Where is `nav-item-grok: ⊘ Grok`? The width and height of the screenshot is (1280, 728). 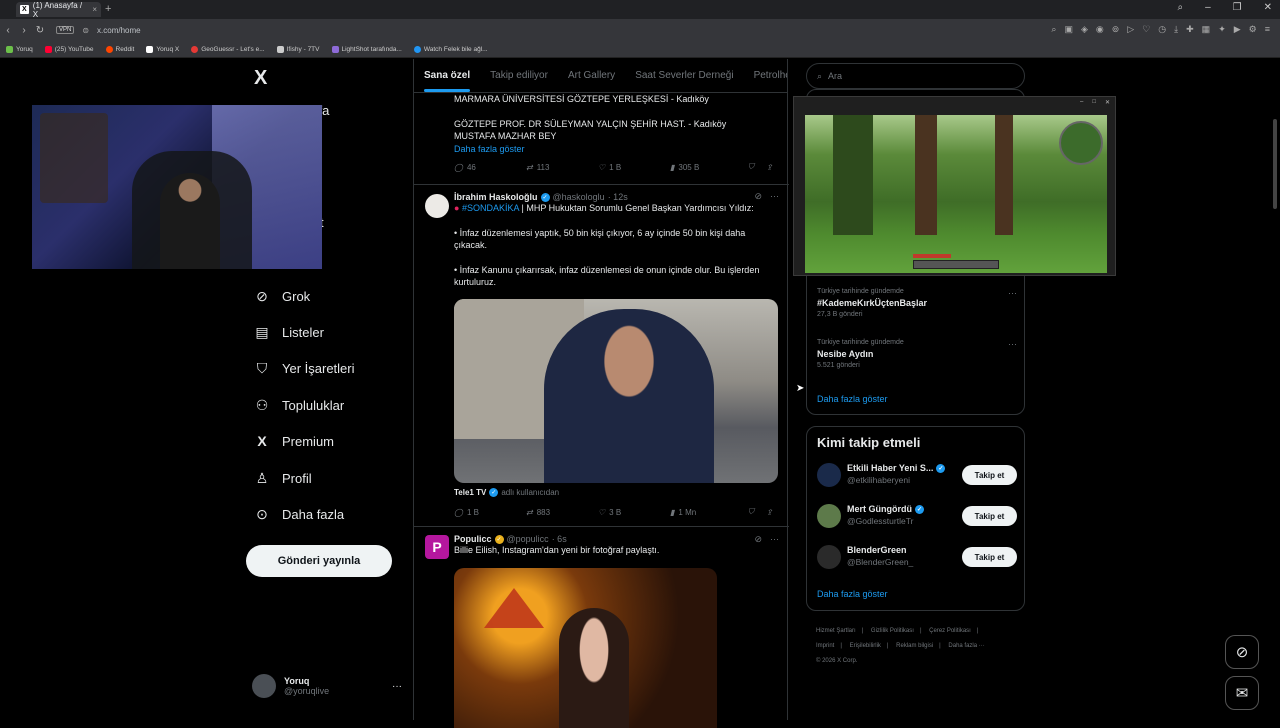
nav-item-grok: ⊘ Grok is located at coordinates (282, 296).